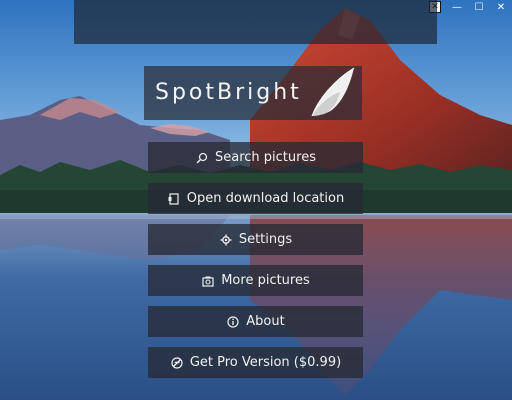 The height and width of the screenshot is (400, 512). What do you see at coordinates (174, 199) in the screenshot?
I see `folder-icon` at bounding box center [174, 199].